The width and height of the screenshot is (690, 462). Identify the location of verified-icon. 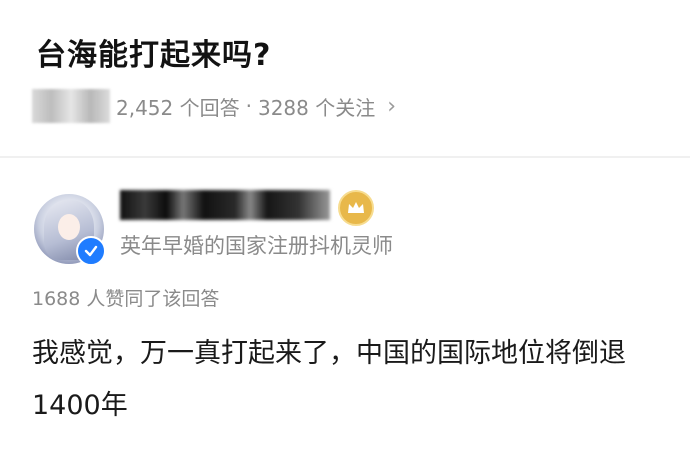
(91, 251).